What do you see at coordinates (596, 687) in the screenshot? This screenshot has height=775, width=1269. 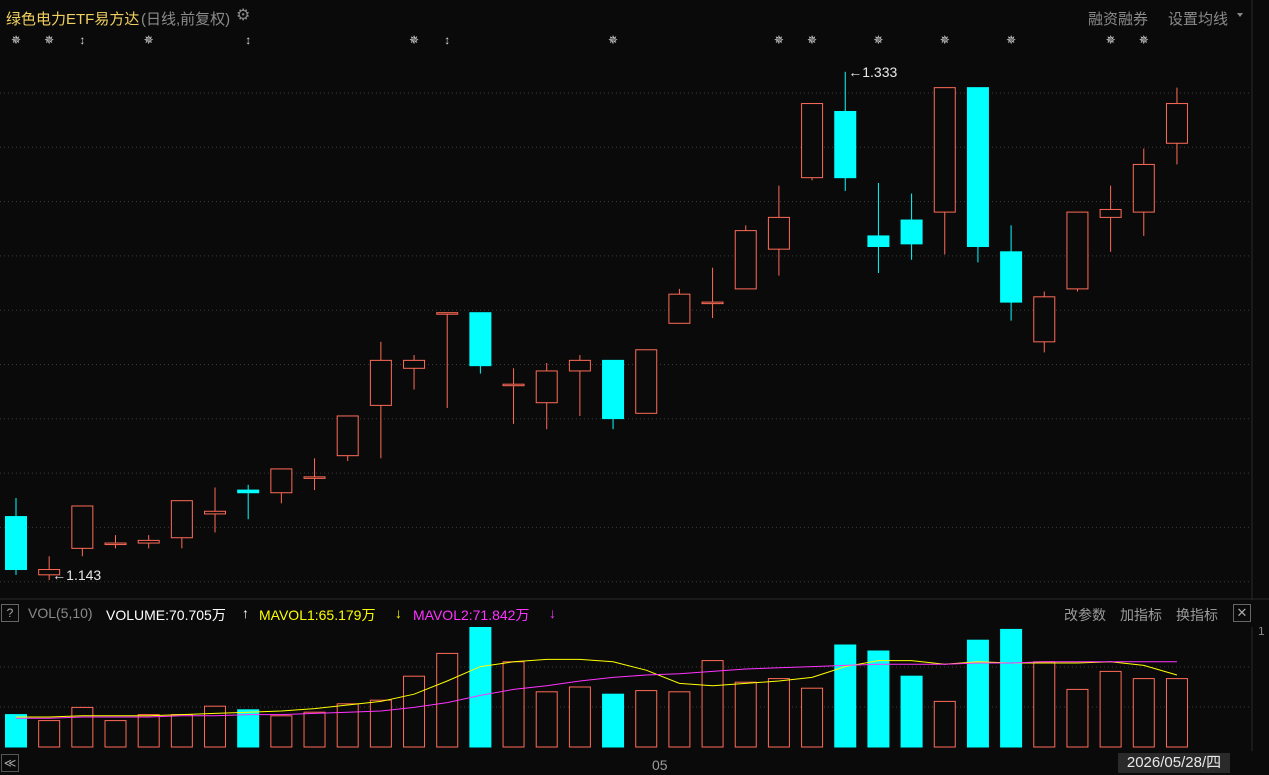 I see `volume-bars` at bounding box center [596, 687].